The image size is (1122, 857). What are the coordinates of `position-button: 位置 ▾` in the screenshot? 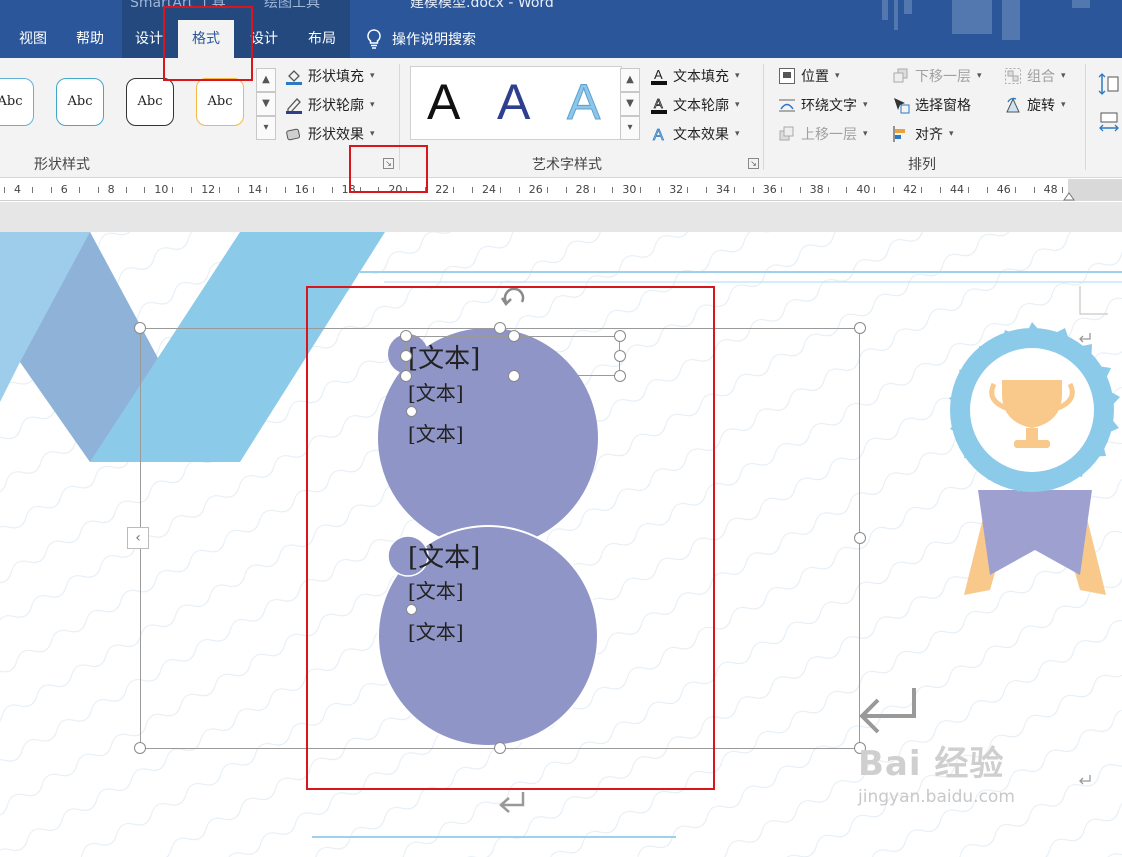 It's located at (809, 76).